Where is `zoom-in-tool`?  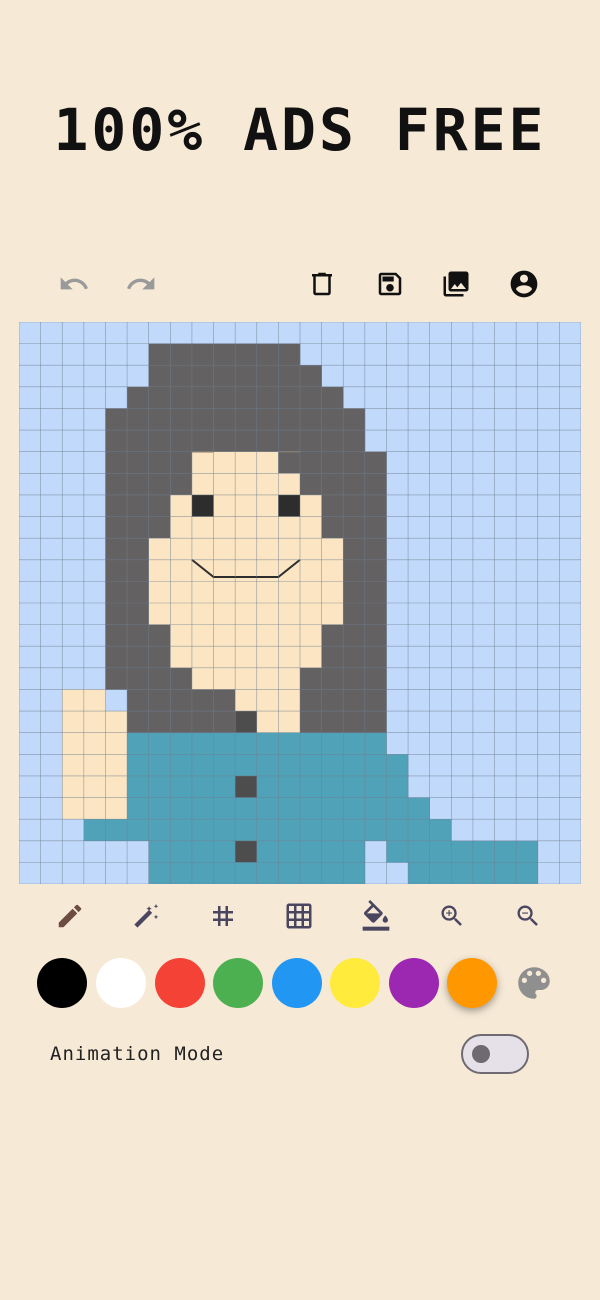 zoom-in-tool is located at coordinates (452, 916).